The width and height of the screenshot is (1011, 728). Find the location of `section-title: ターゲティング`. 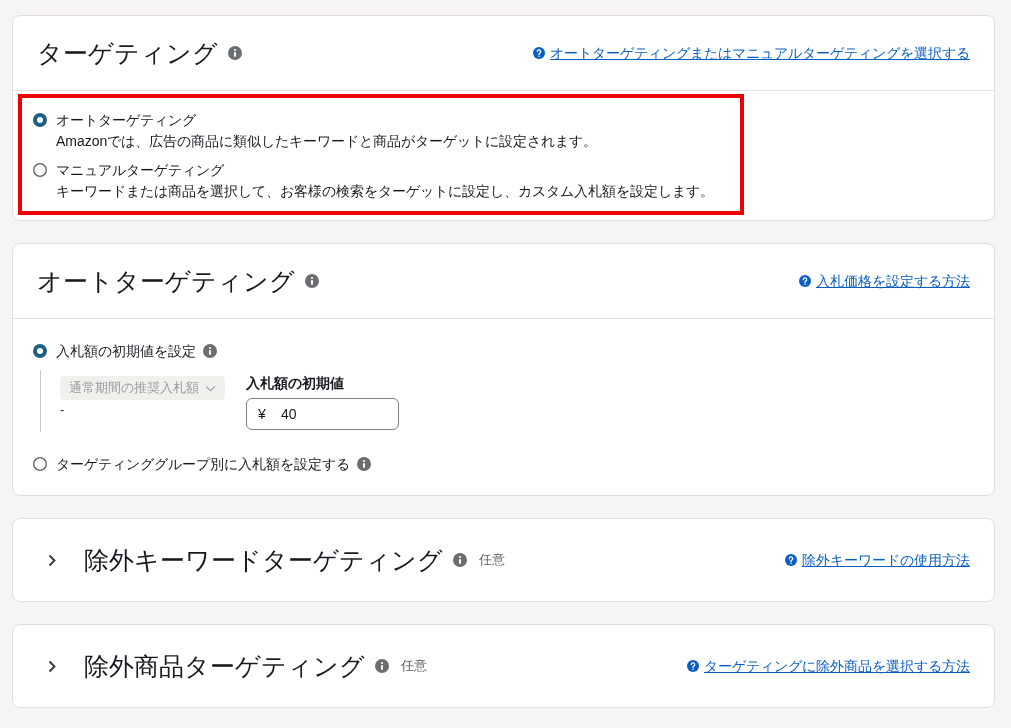

section-title: ターゲティング is located at coordinates (127, 53).